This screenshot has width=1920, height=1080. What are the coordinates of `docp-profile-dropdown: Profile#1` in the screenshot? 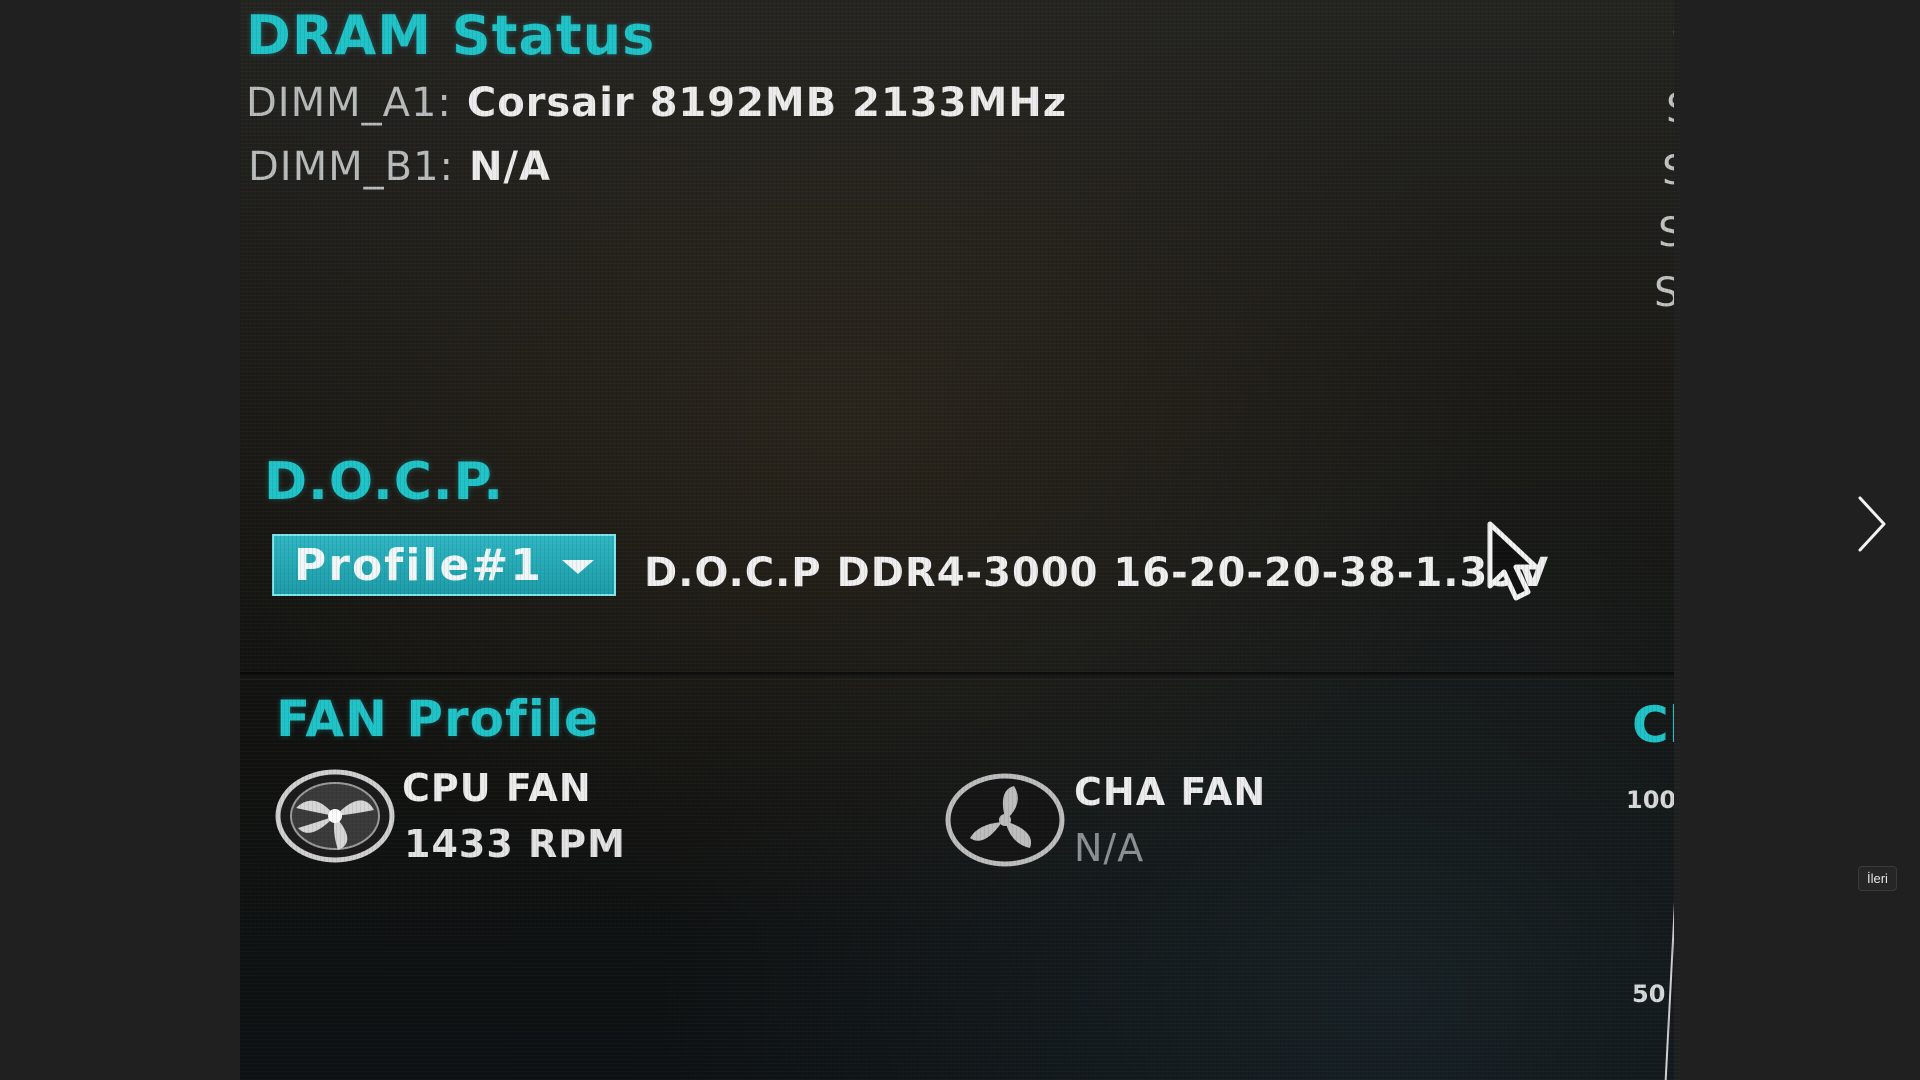 It's located at (444, 565).